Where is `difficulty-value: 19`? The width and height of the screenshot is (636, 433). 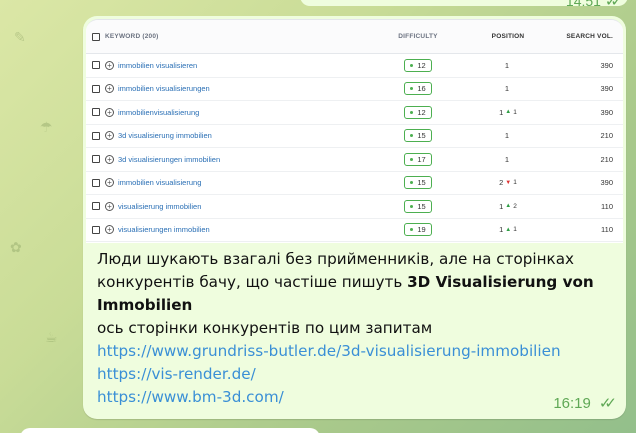 difficulty-value: 19 is located at coordinates (421, 230).